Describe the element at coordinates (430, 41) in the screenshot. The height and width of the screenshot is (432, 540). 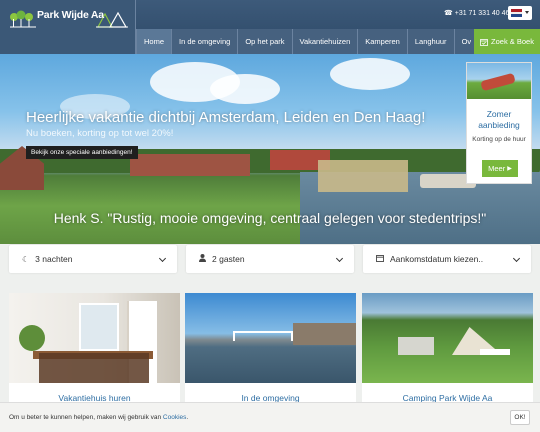
I see `nav-item-langhuur: Langhuur` at that location.